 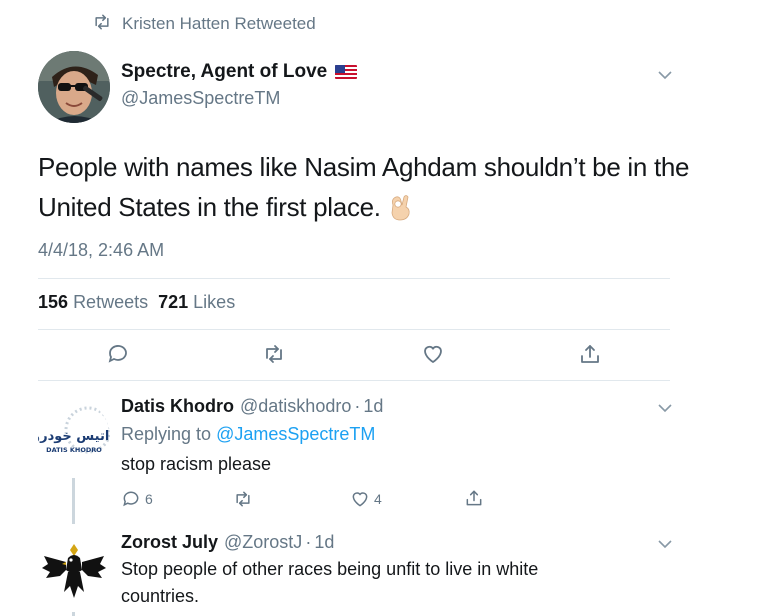 I want to click on likes-stat: 721 Likes, so click(x=196, y=302).